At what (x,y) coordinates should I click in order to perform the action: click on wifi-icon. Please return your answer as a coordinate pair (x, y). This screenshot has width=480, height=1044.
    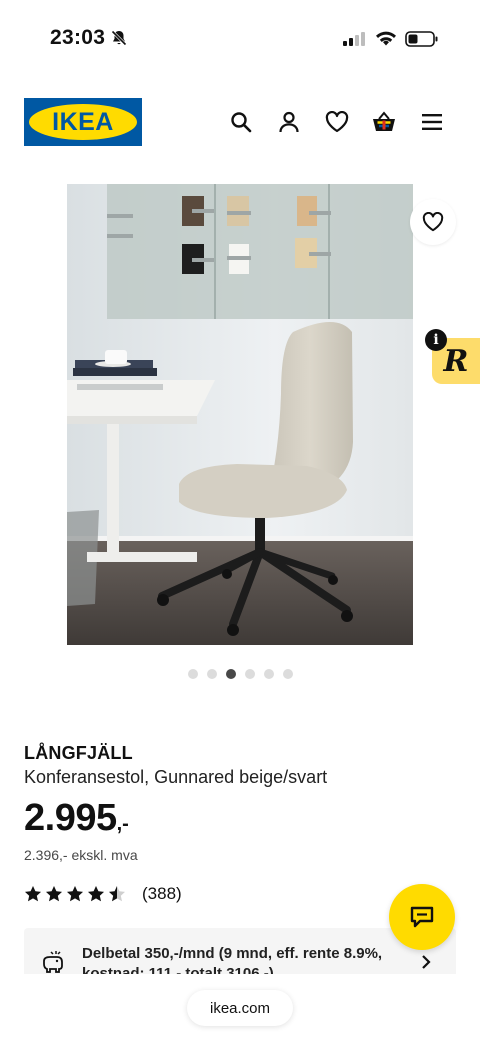
    Looking at the image, I should click on (386, 38).